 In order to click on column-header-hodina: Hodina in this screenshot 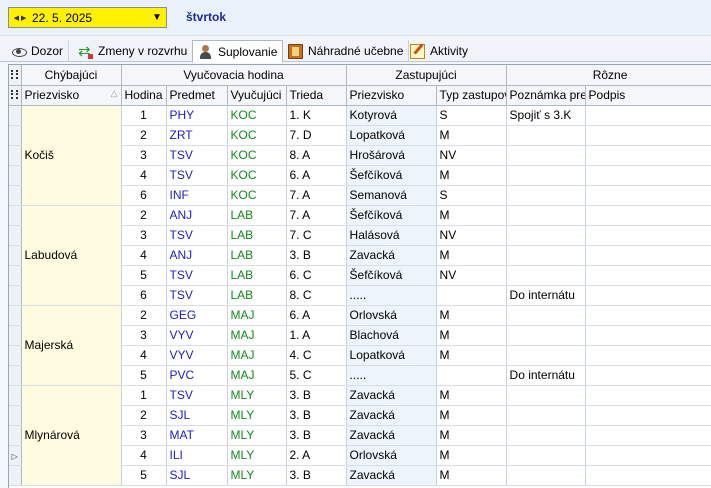, I will do `click(144, 95)`.